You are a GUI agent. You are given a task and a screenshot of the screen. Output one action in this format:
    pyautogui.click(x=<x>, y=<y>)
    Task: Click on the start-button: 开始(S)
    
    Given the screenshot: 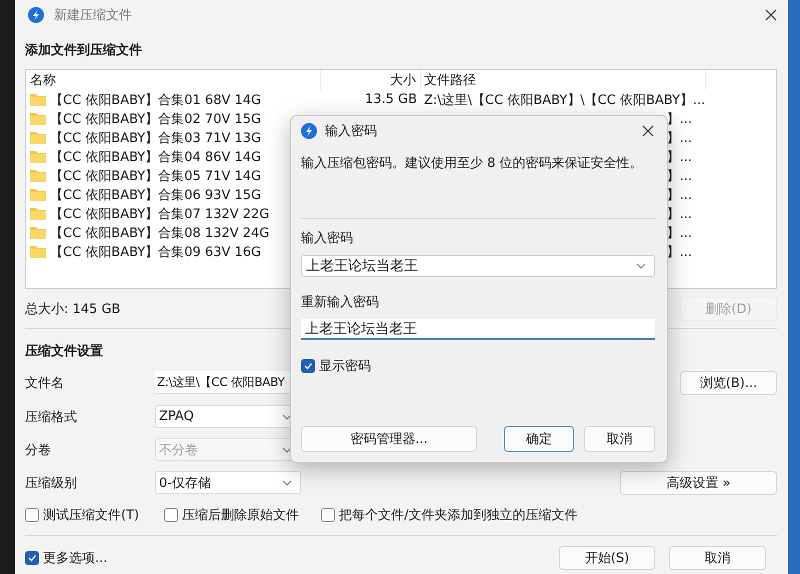 What is the action you would take?
    pyautogui.click(x=607, y=558)
    